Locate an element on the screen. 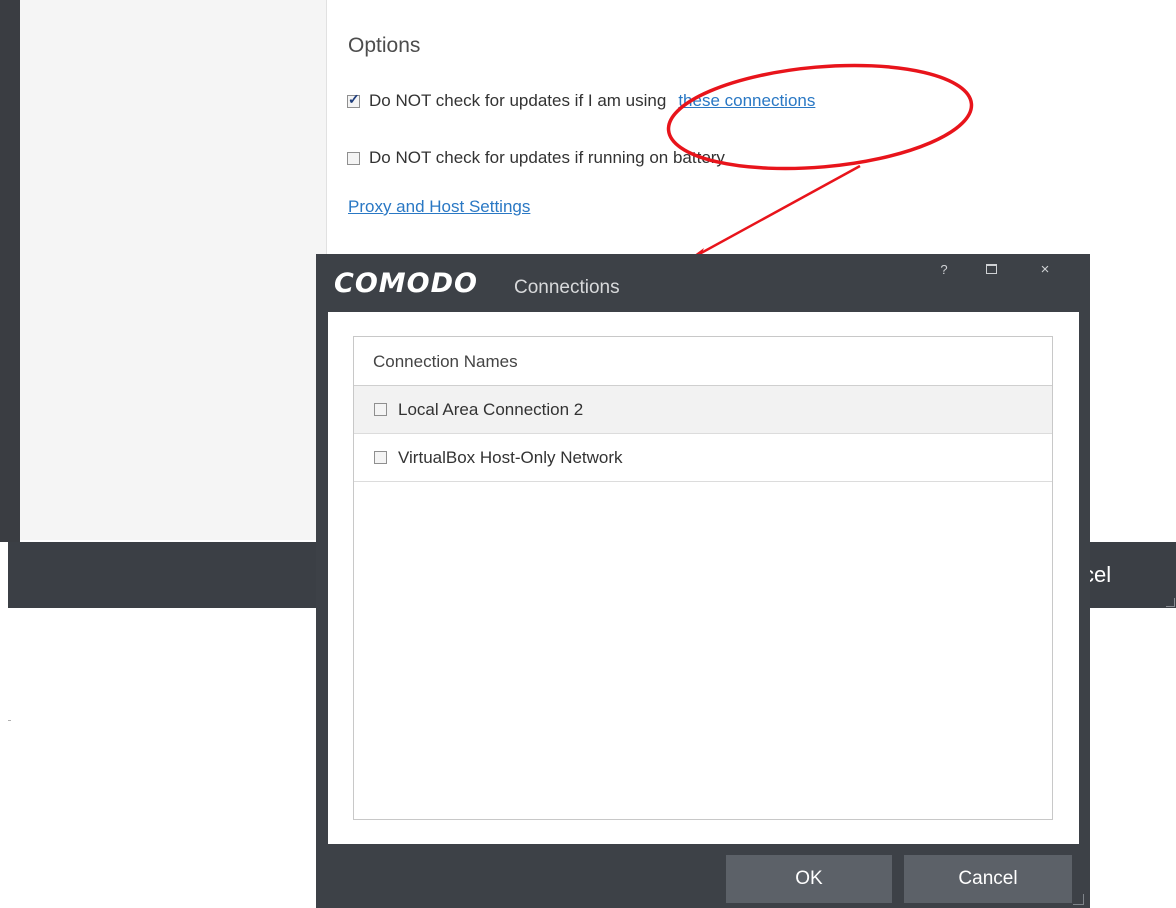 This screenshot has width=1176, height=908. cancel-button: Cancel is located at coordinates (988, 879).